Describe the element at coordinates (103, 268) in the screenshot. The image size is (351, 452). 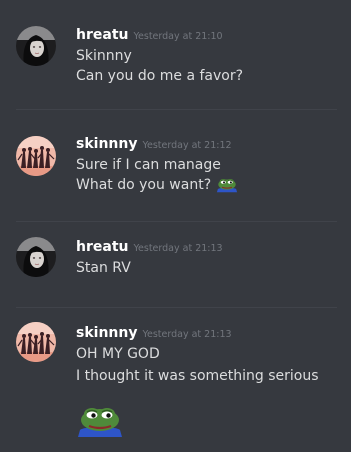
I see `message-text: Stan RV` at that location.